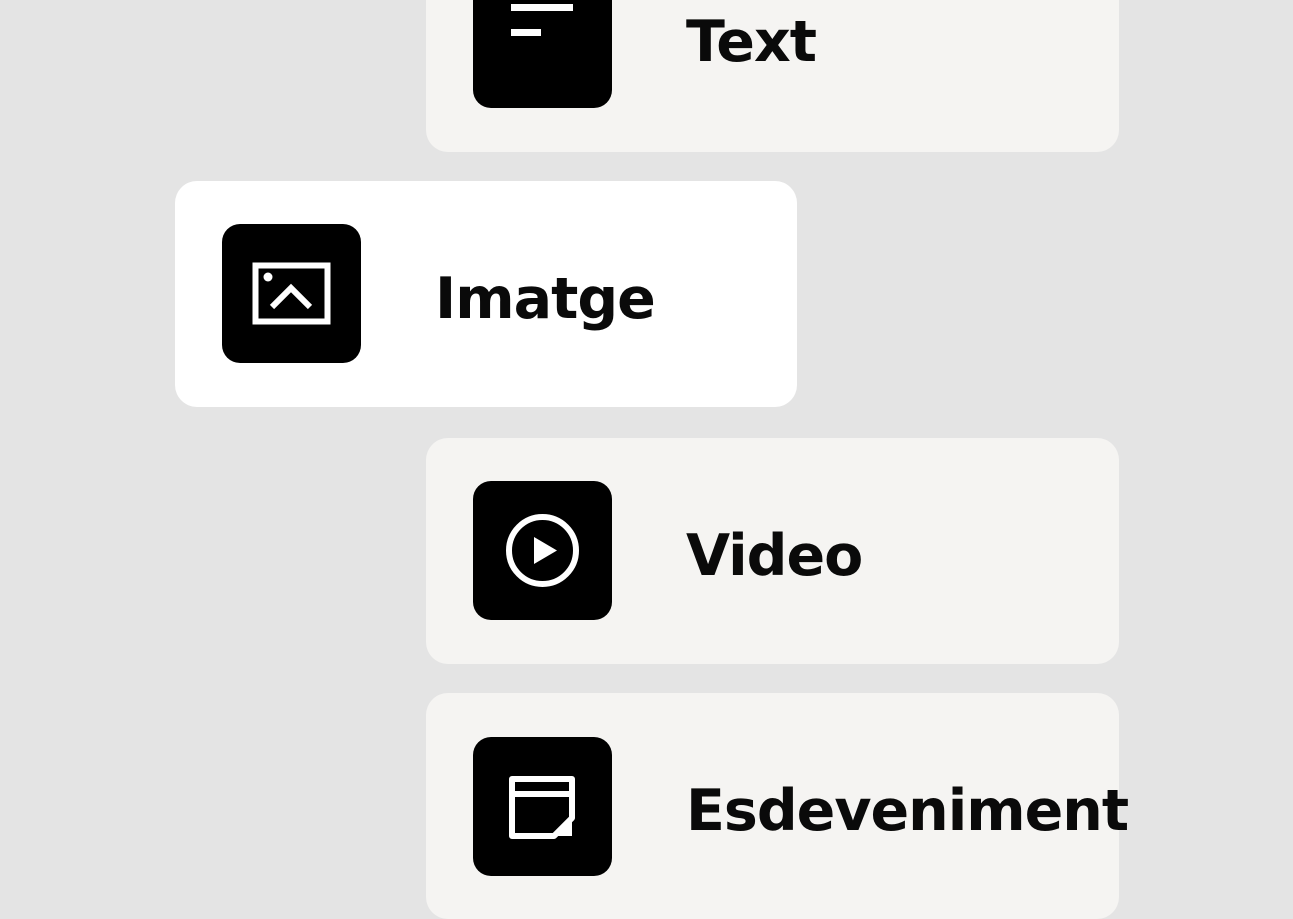 The height and width of the screenshot is (919, 1293). What do you see at coordinates (542, 806) in the screenshot?
I see `event-edit-icon` at bounding box center [542, 806].